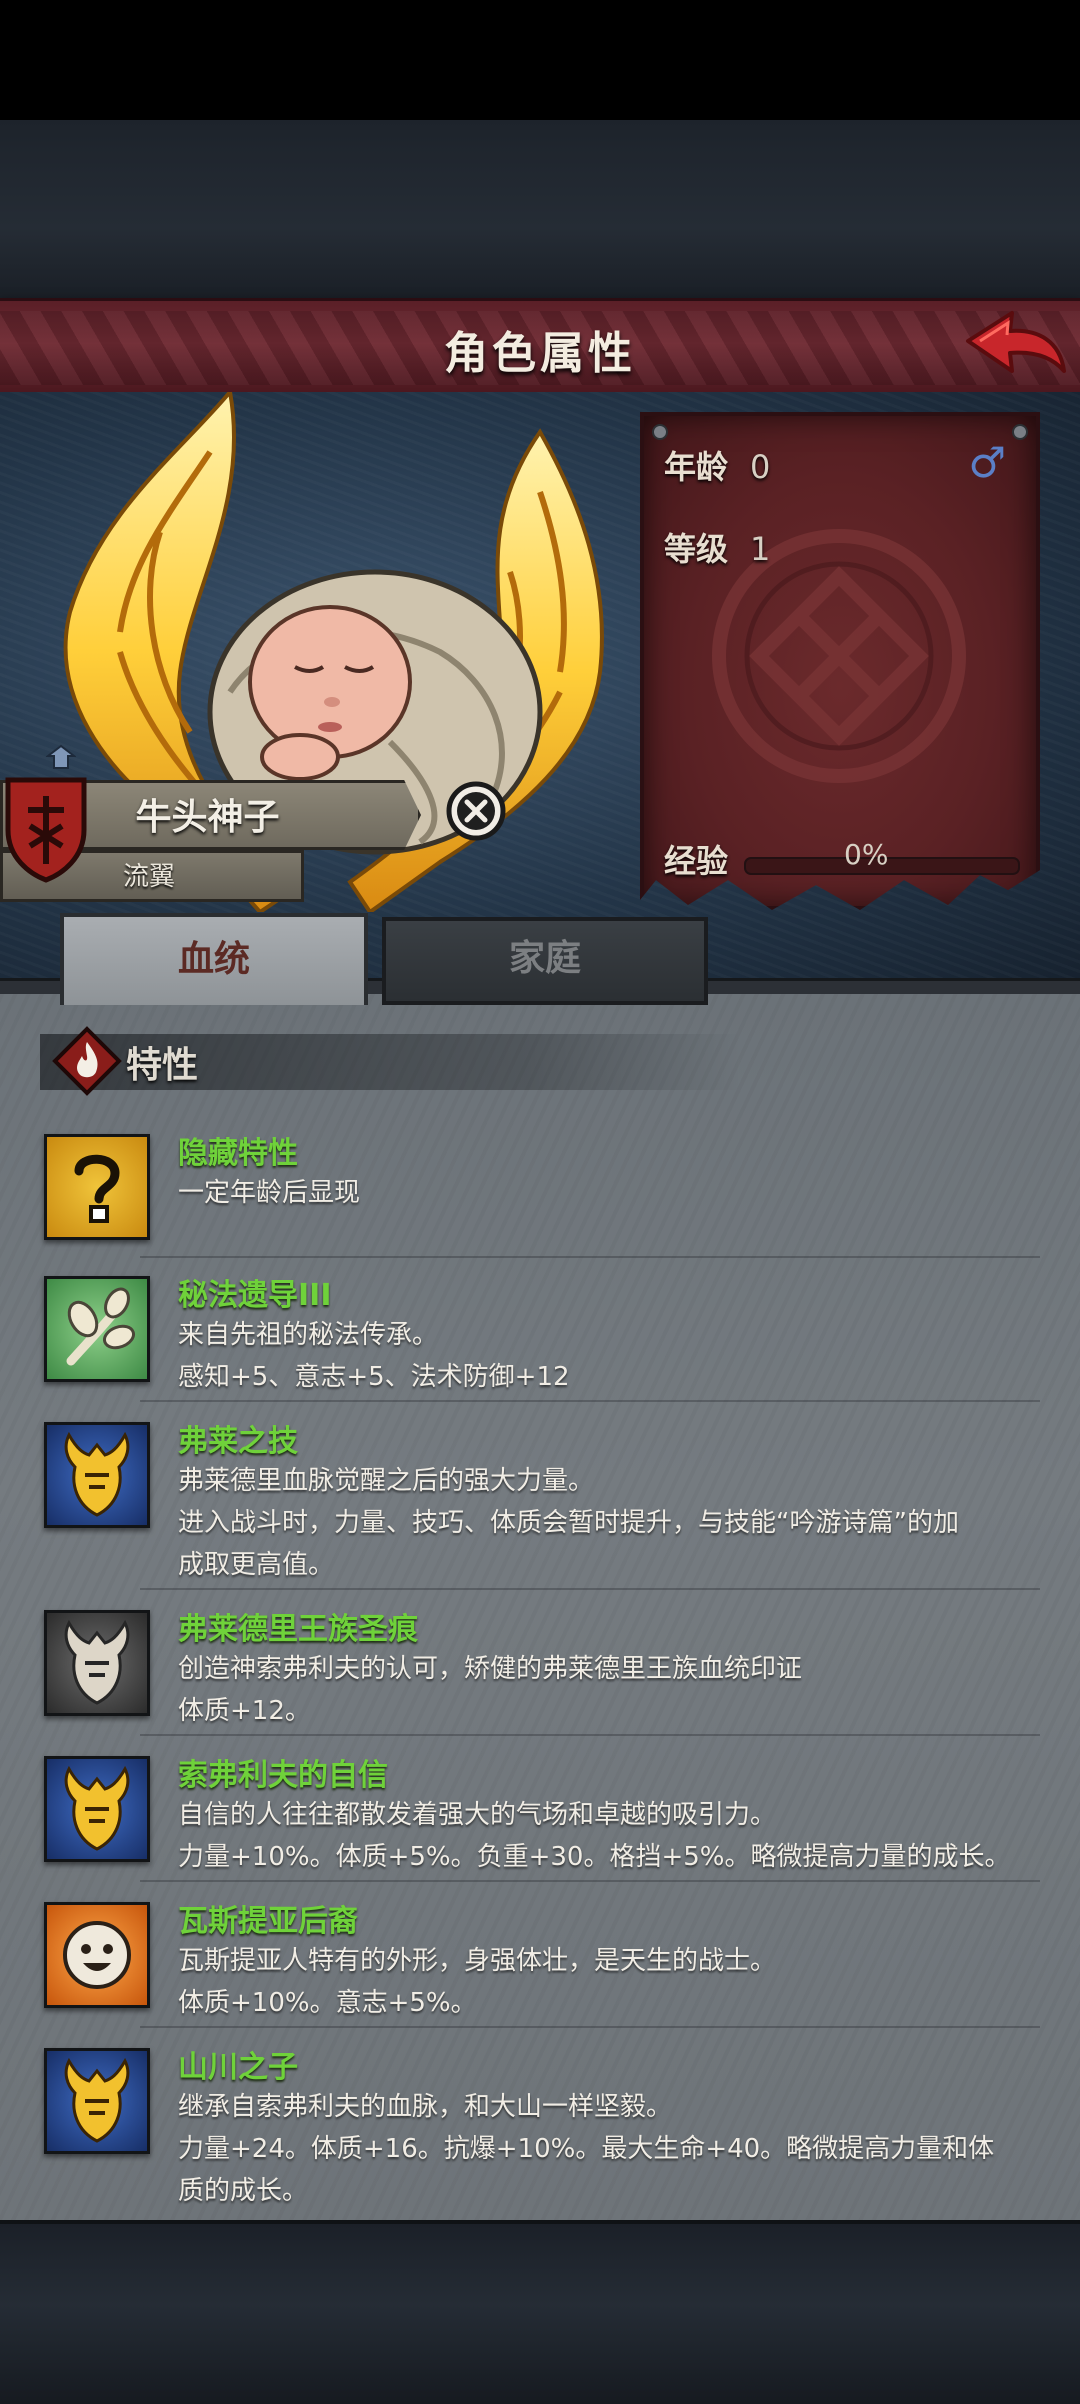 The height and width of the screenshot is (2404, 1080). I want to click on trait-desc: 来自先祖的秘法传承。 感知+5、意志+5、法术防御+12, so click(374, 1356).